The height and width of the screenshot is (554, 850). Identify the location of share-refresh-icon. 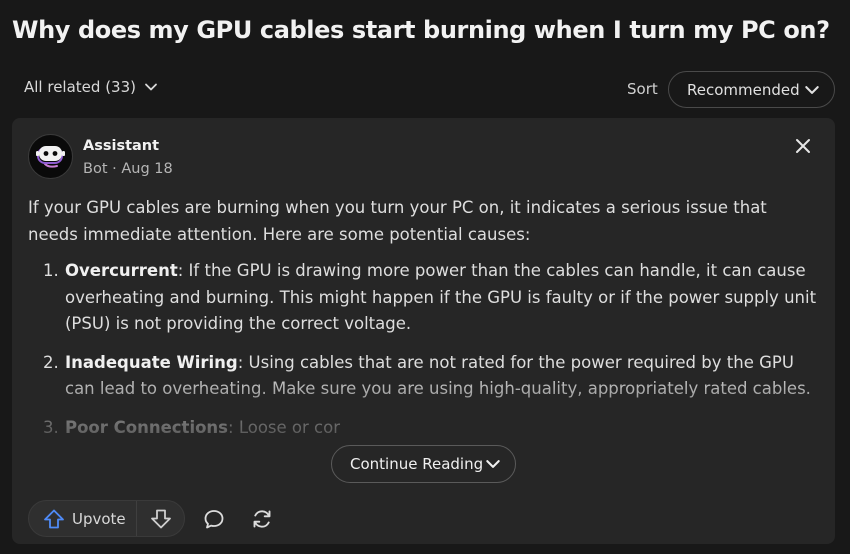
(262, 519).